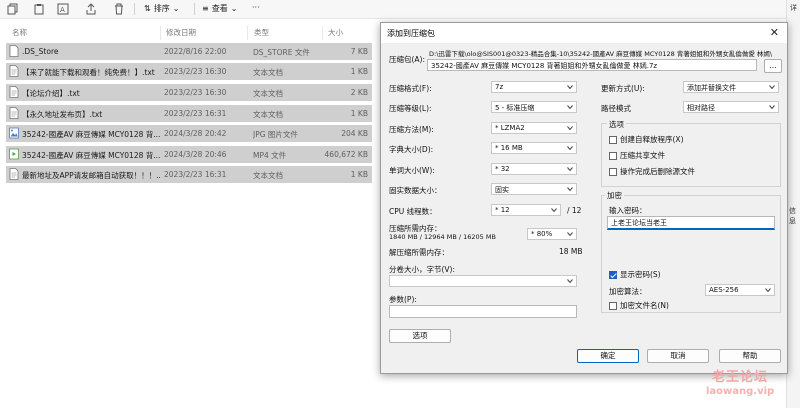 Image resolution: width=800 pixels, height=408 pixels. Describe the element at coordinates (793, 204) in the screenshot. I see `details-pane-edge: 详 信息` at that location.